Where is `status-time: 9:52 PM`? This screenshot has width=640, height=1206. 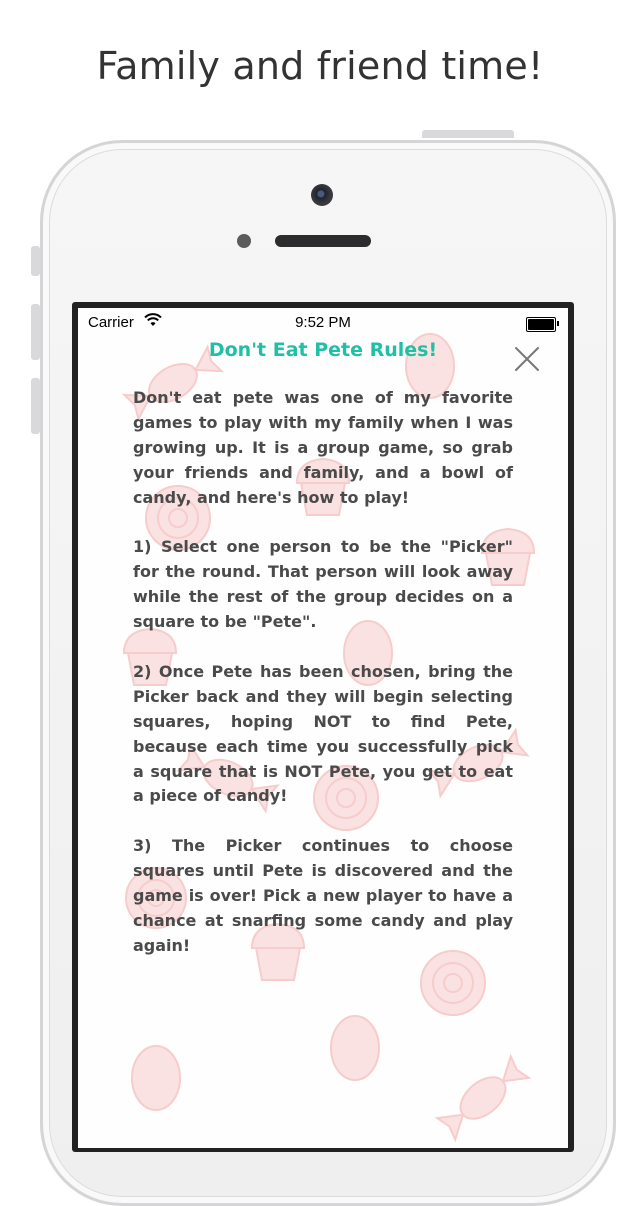 status-time: 9:52 PM is located at coordinates (323, 322).